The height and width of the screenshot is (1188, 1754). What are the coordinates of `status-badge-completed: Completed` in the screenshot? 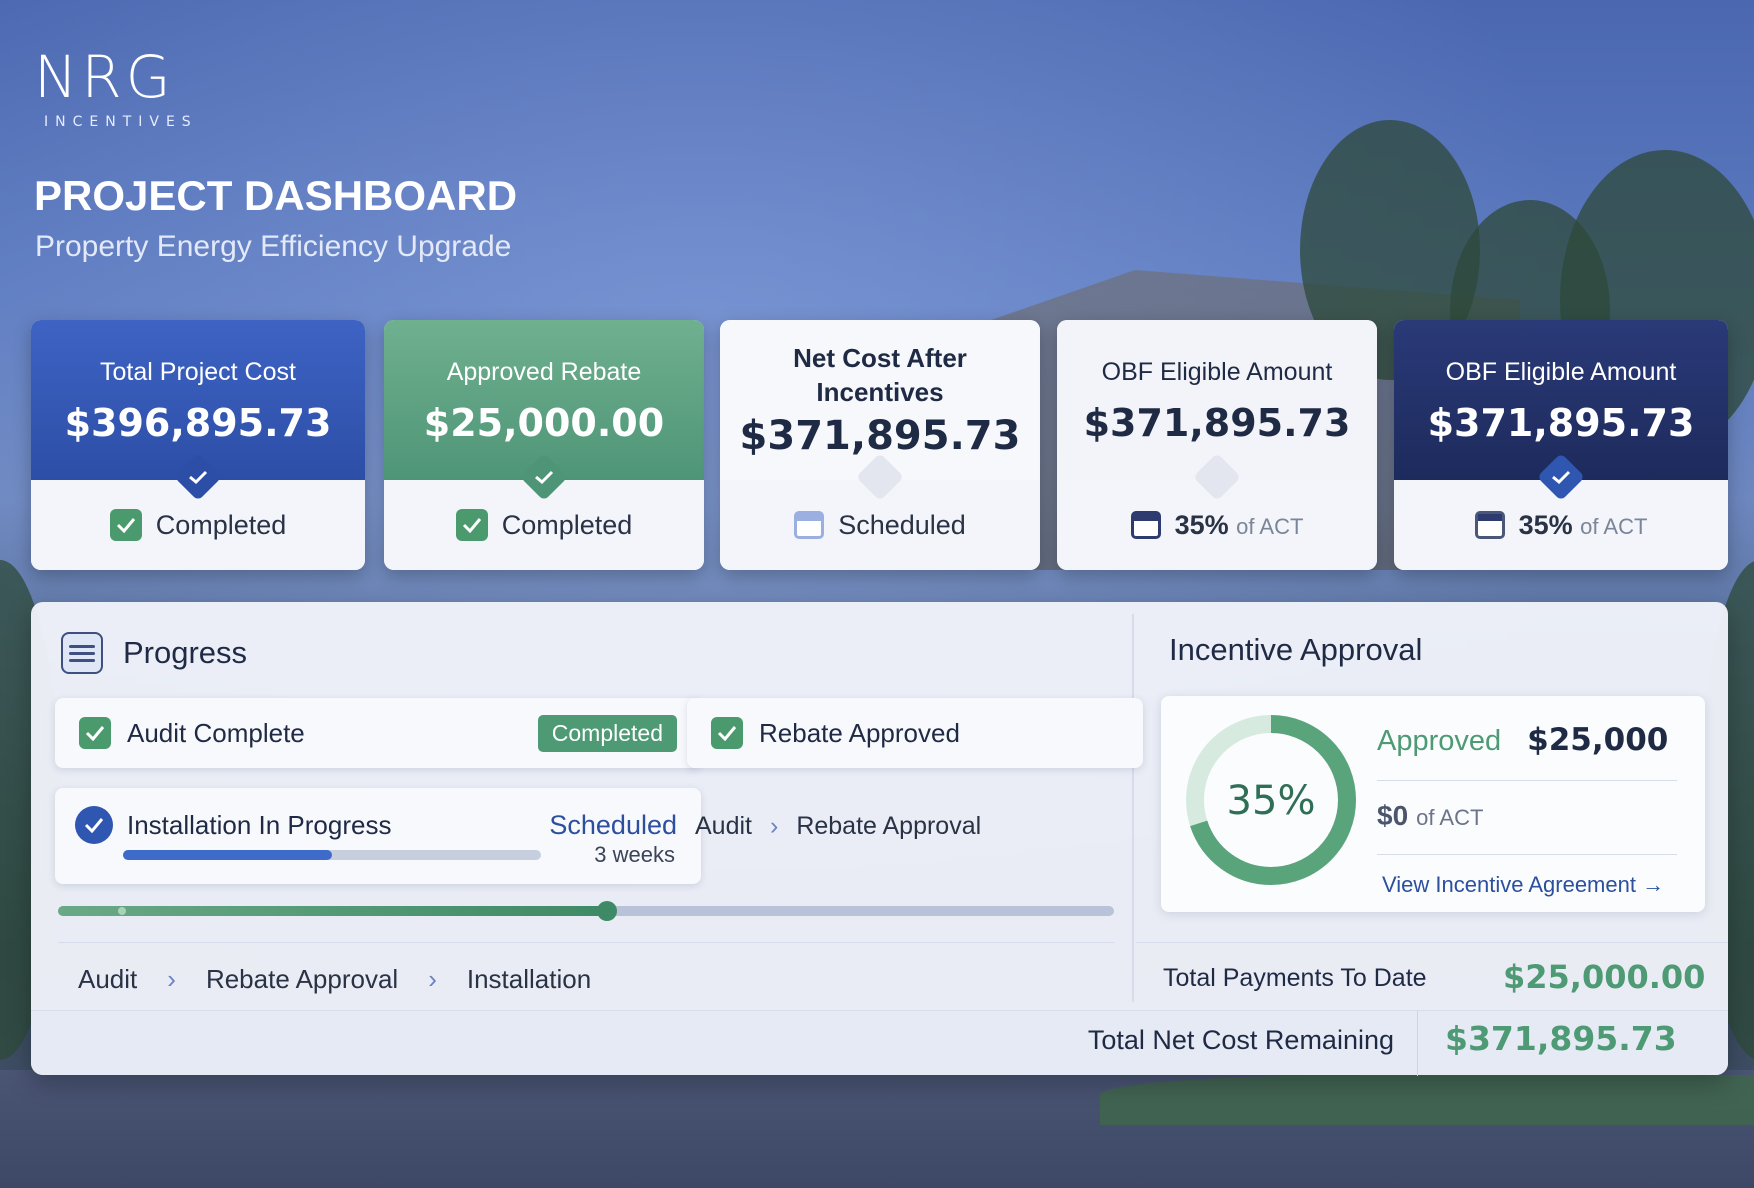 It's located at (607, 733).